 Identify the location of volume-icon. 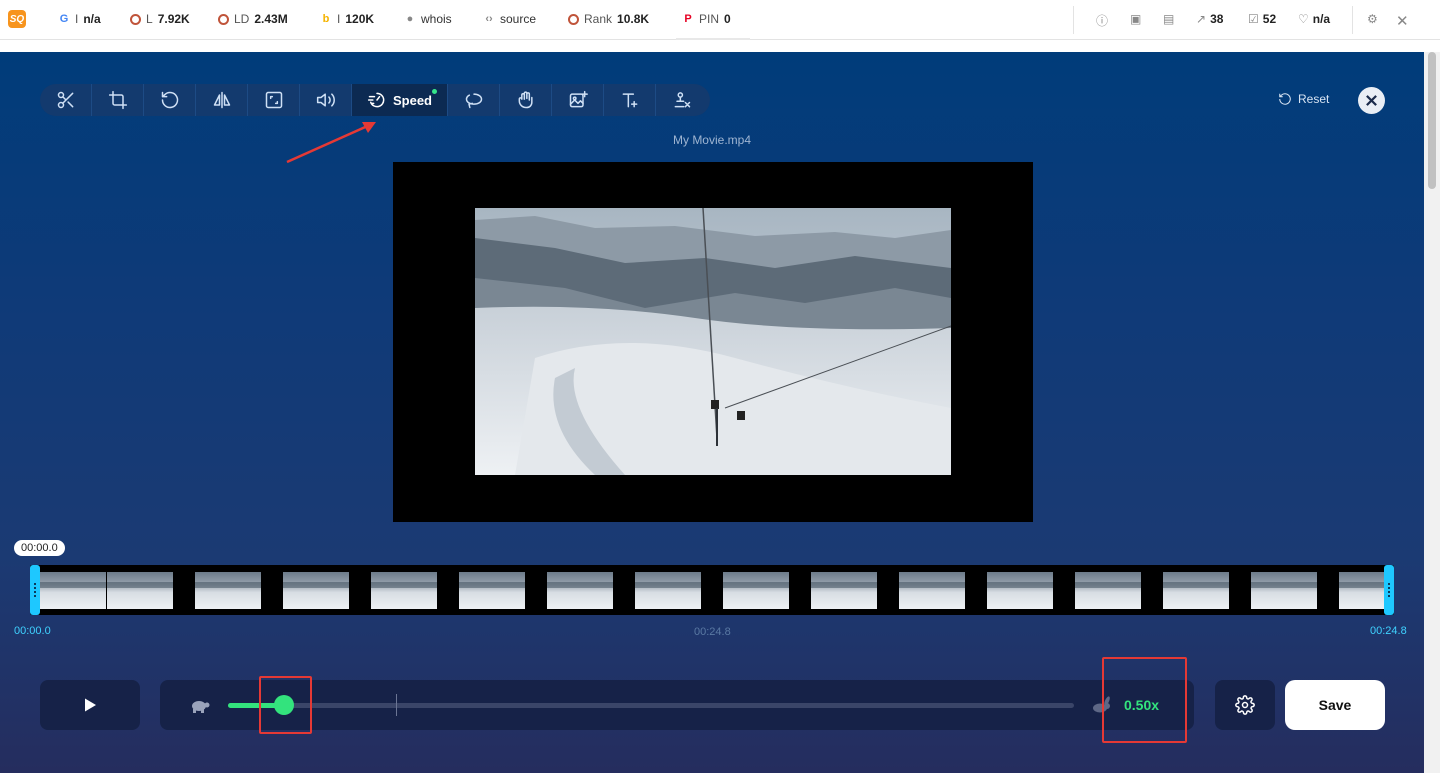
(325, 100).